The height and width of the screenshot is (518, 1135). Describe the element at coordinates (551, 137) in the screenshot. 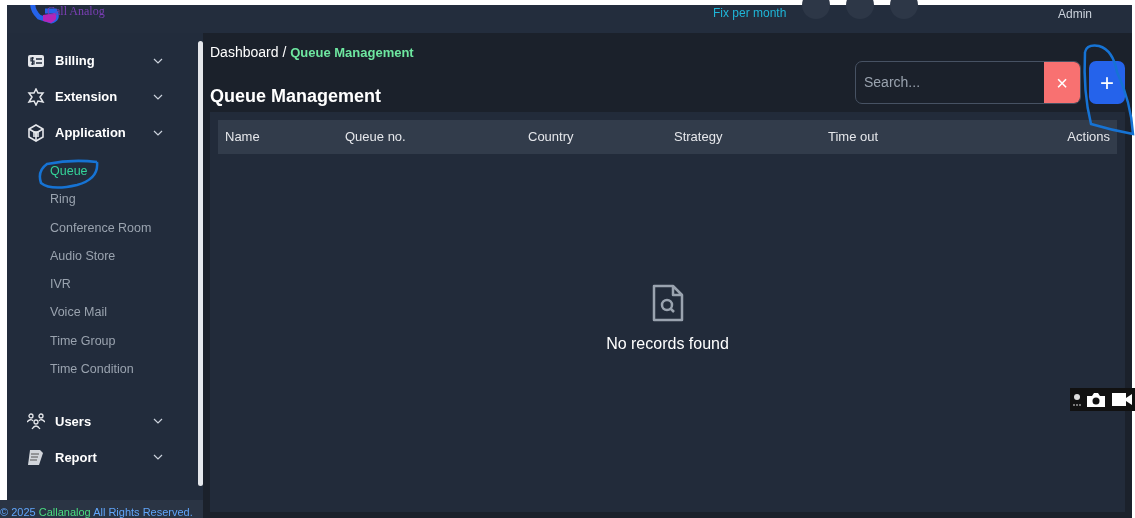

I see `column-header: Country` at that location.